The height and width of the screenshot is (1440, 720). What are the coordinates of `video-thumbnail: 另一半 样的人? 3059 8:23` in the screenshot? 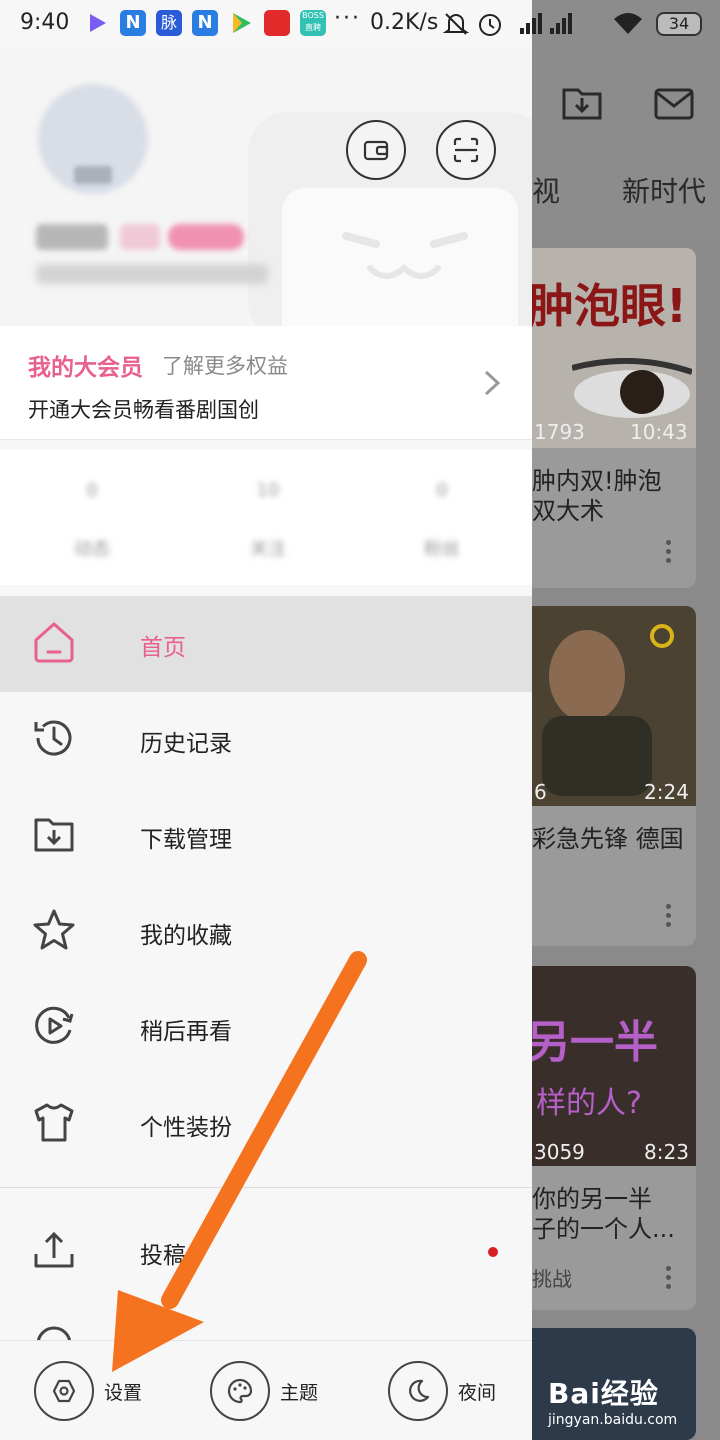 It's located at (614, 1066).